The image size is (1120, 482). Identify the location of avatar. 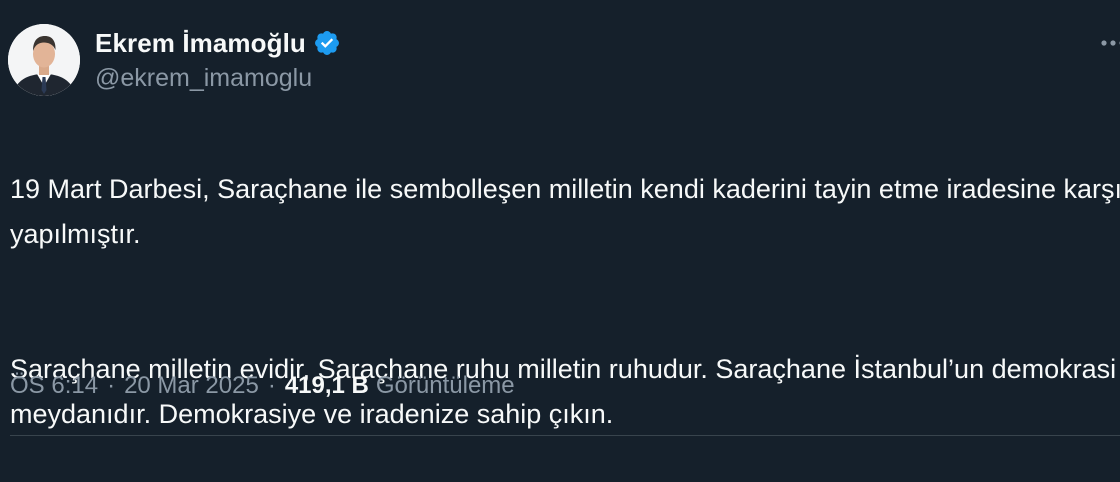
(44, 60).